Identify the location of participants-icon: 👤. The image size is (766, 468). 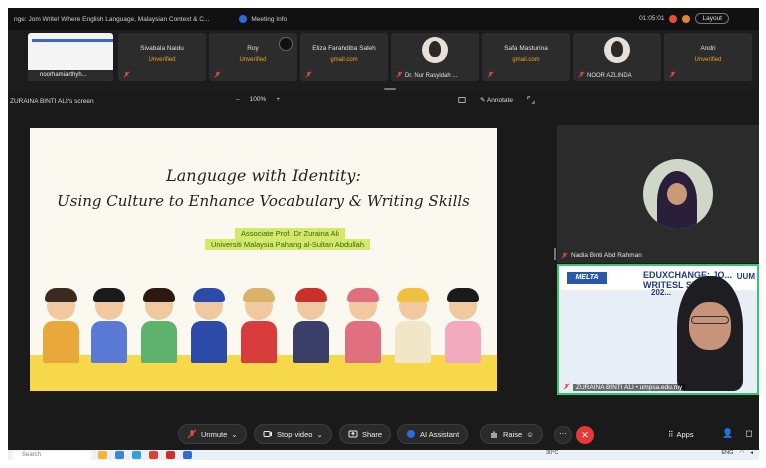
(727, 433).